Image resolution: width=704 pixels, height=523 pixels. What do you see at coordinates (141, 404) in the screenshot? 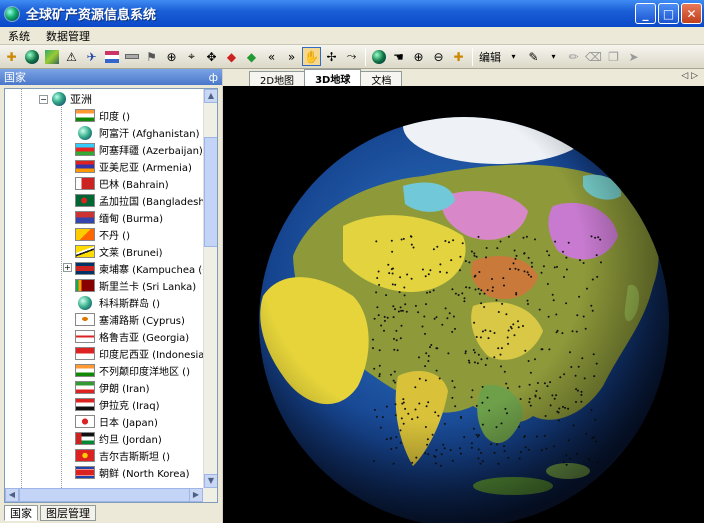
I see `tree-item-country: 伊拉克 (Iraq)` at bounding box center [141, 404].